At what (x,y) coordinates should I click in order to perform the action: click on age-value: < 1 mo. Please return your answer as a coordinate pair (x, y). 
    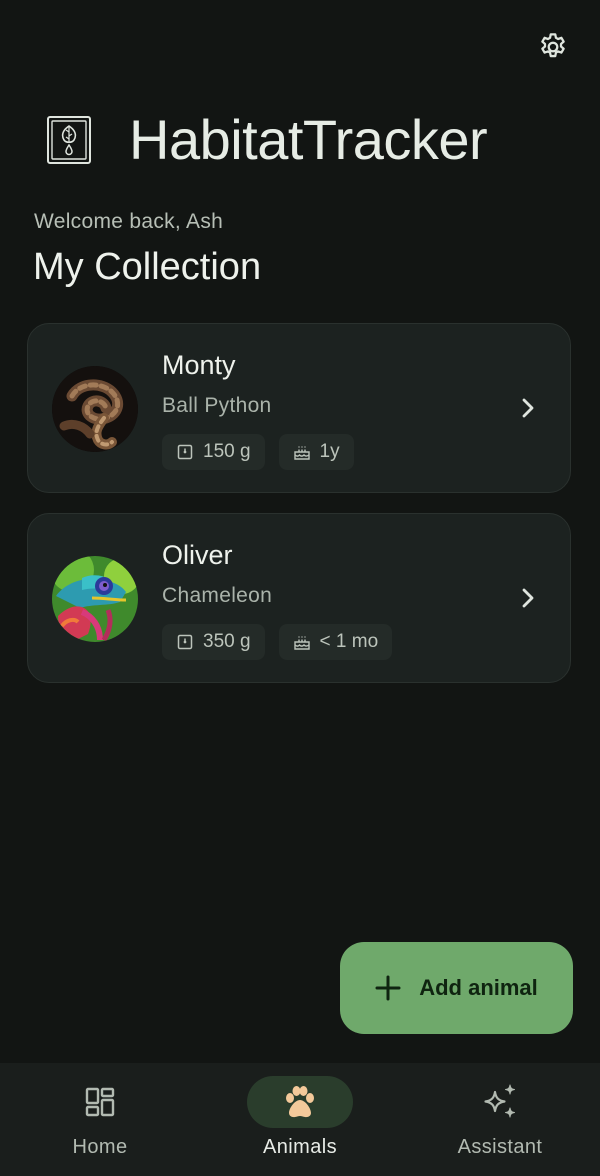
    Looking at the image, I should click on (349, 641).